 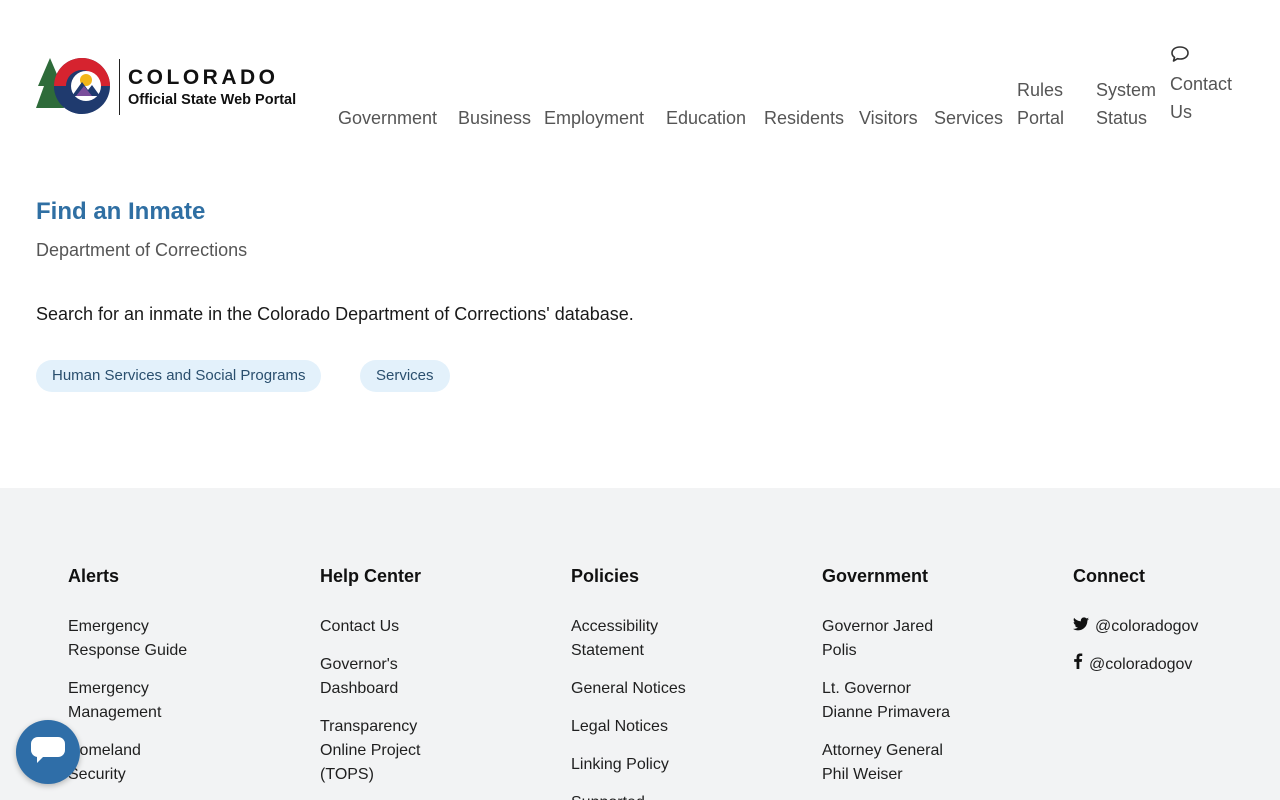 What do you see at coordinates (359, 664) in the screenshot?
I see `link-line: Governor's` at bounding box center [359, 664].